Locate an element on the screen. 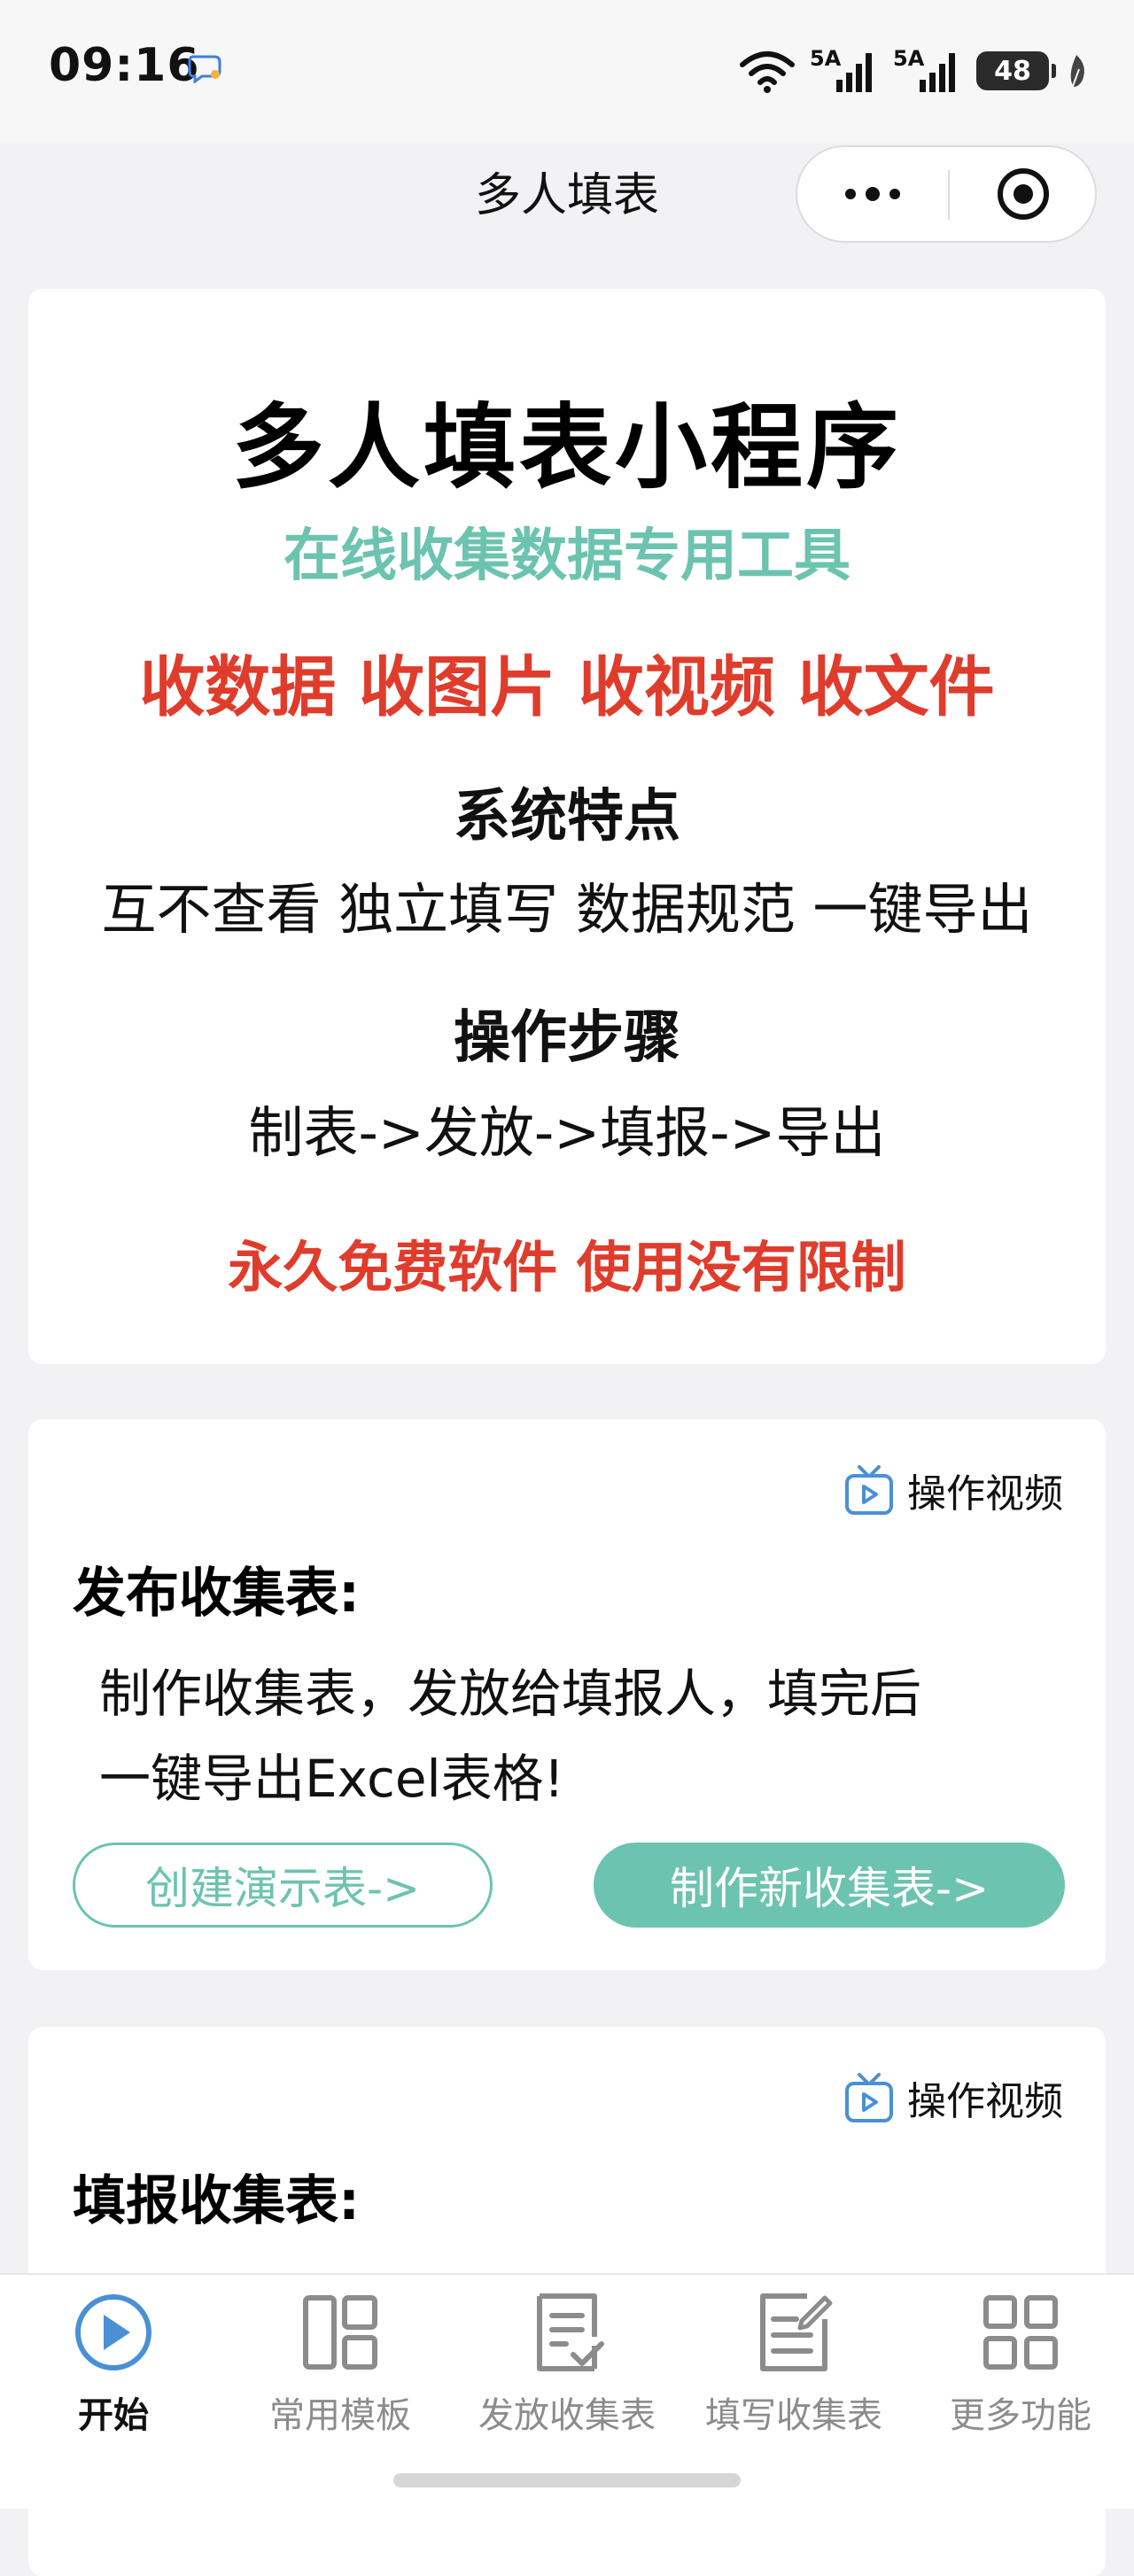 Image resolution: width=1134 pixels, height=2576 pixels. signal-indicator-2: 5A is located at coordinates (928, 71).